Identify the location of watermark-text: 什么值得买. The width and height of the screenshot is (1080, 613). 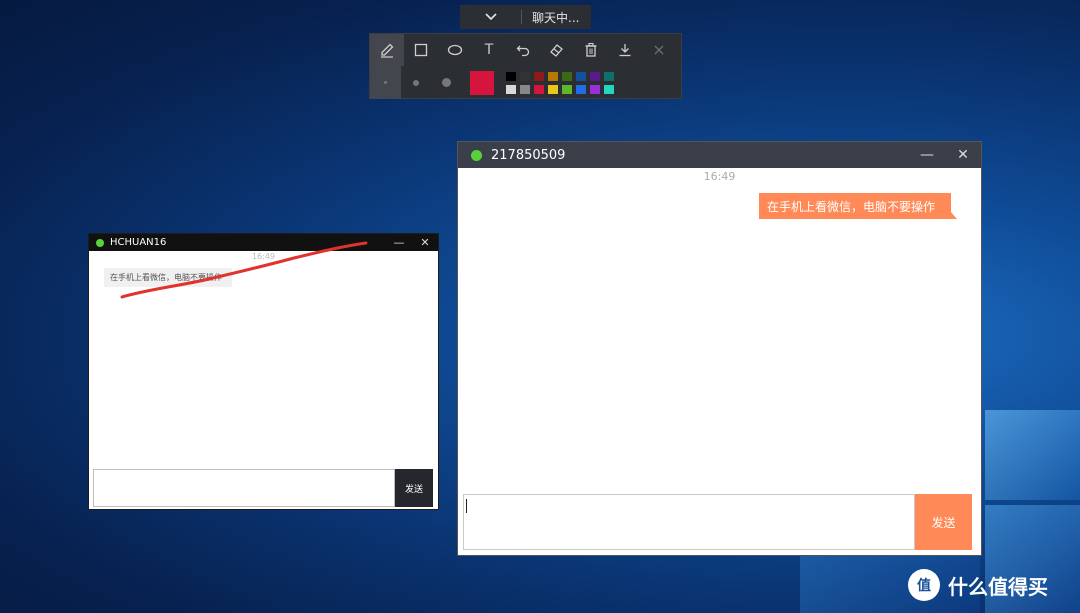
(998, 586).